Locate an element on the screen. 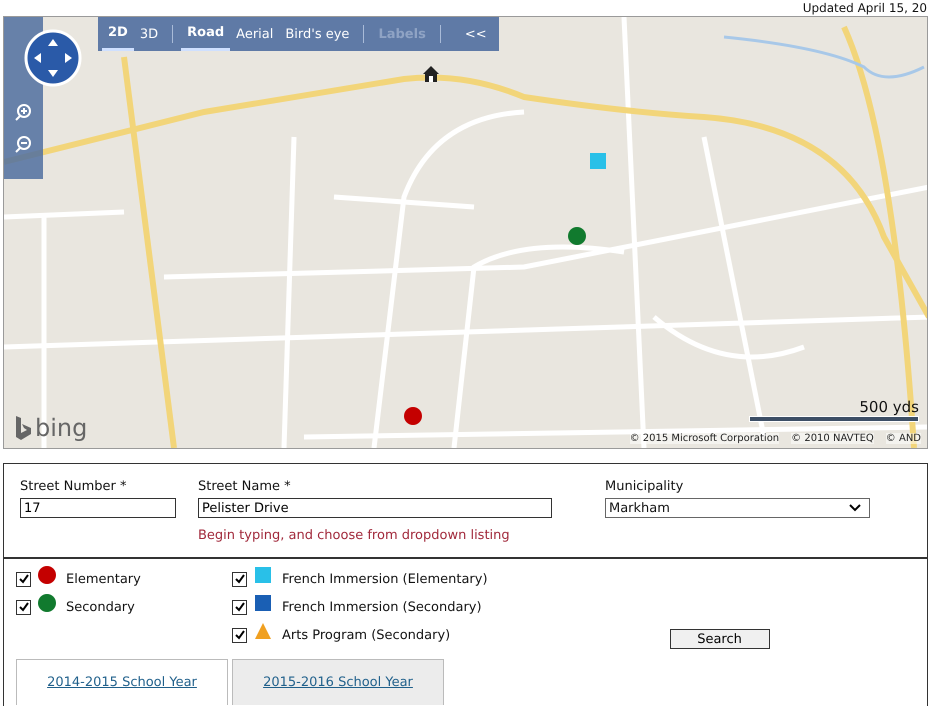 Image resolution: width=931 pixels, height=706 pixels. field-hint-text: Begin typing, and choose from dropdown listing is located at coordinates (354, 535).